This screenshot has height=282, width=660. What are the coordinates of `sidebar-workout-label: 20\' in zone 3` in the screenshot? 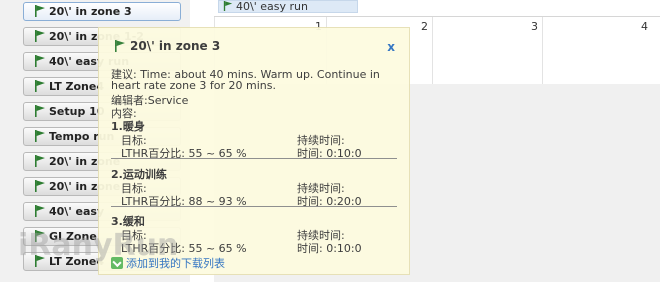 It's located at (90, 11).